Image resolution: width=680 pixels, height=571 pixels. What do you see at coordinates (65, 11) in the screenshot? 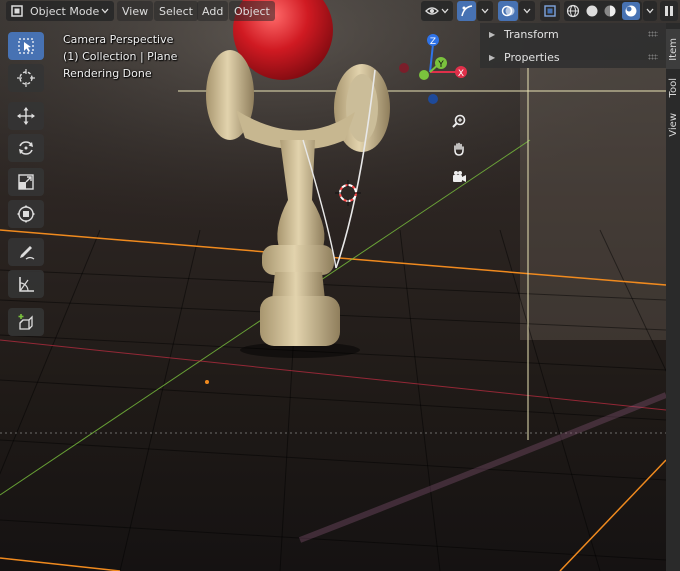
I see `mode-label: Object Mode` at bounding box center [65, 11].